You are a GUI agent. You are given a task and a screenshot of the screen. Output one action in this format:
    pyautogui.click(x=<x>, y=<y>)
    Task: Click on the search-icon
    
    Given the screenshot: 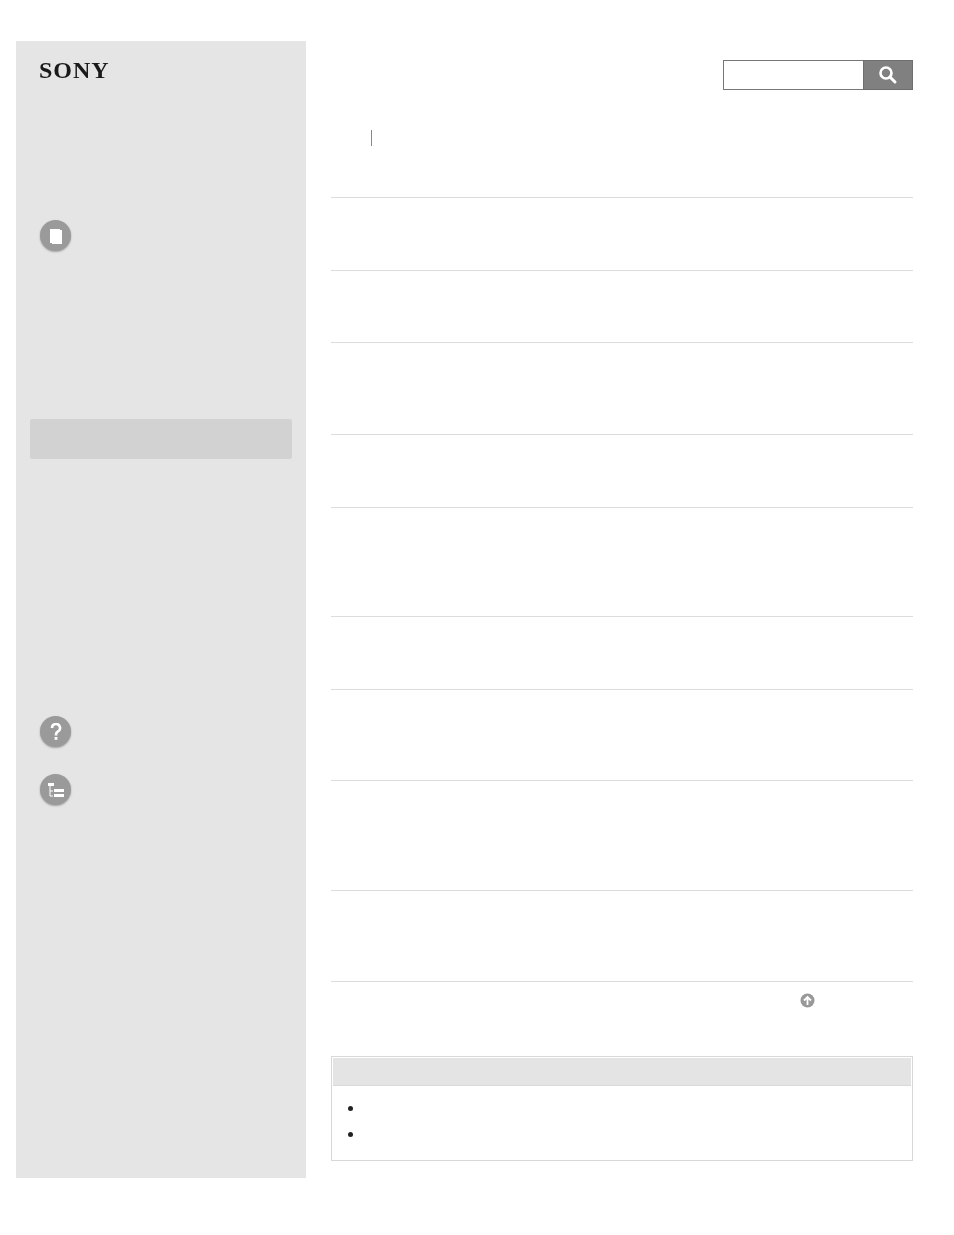 What is the action you would take?
    pyautogui.click(x=888, y=75)
    